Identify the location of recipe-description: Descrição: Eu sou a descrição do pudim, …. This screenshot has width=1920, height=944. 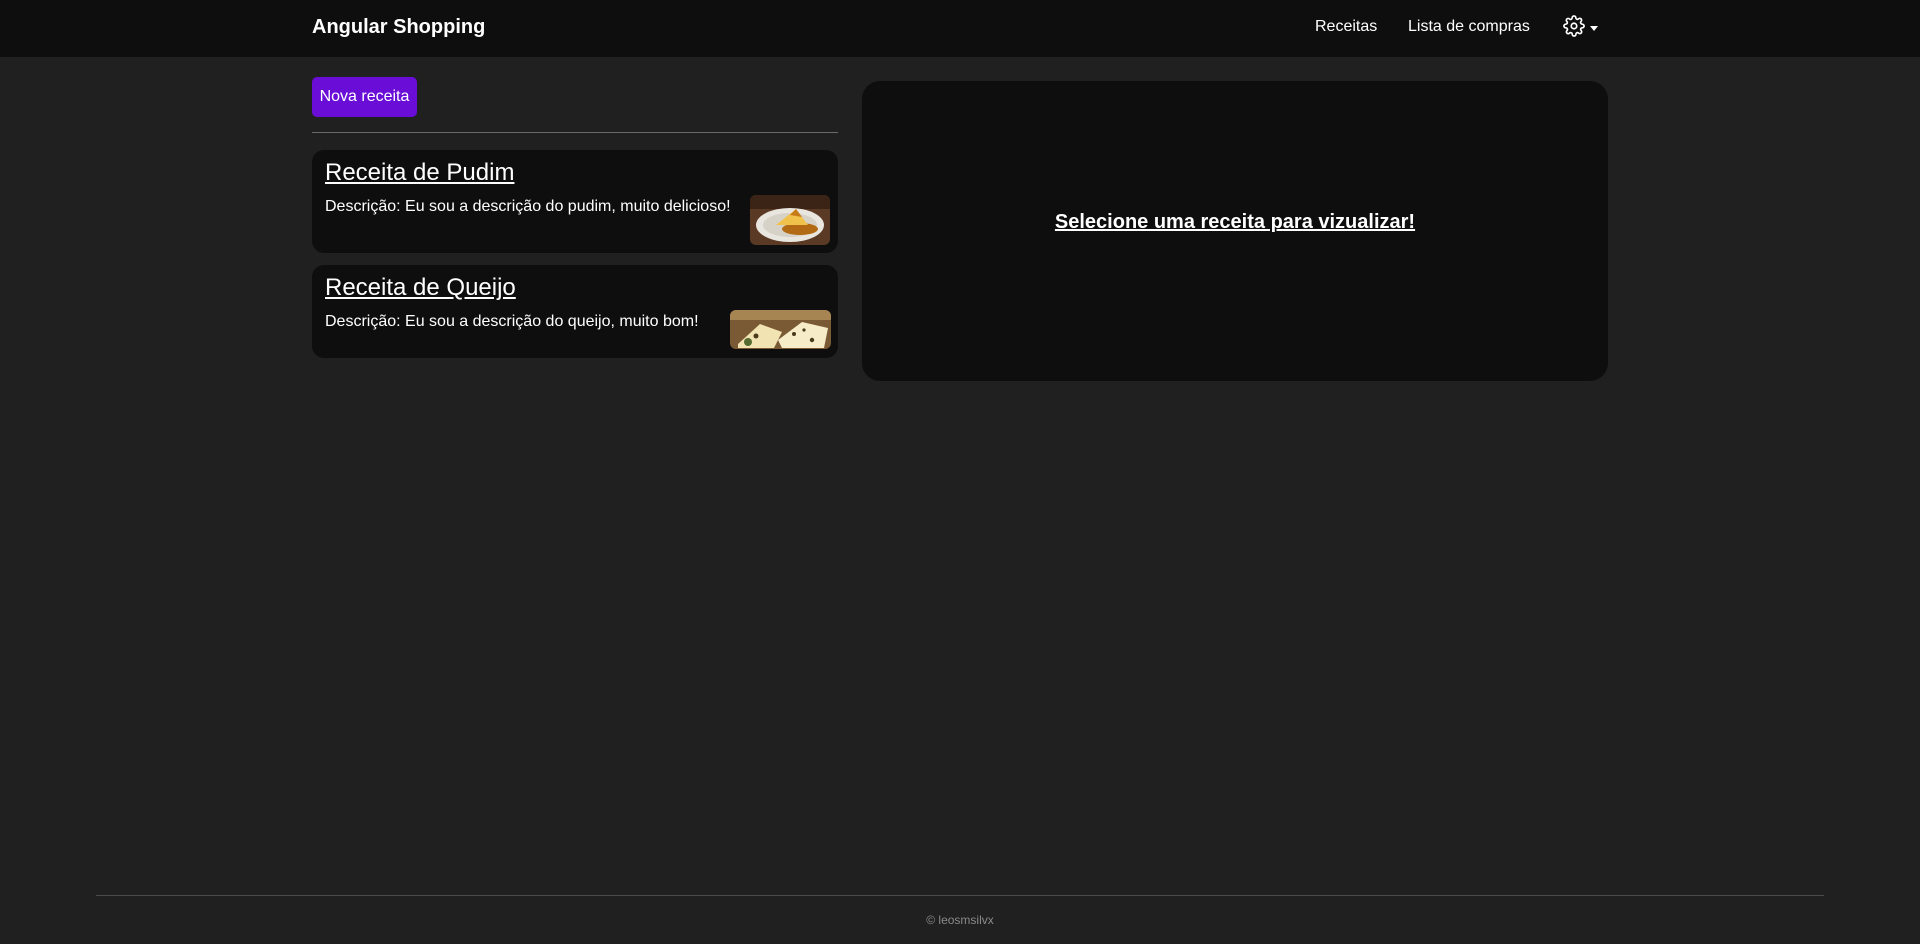
(528, 206).